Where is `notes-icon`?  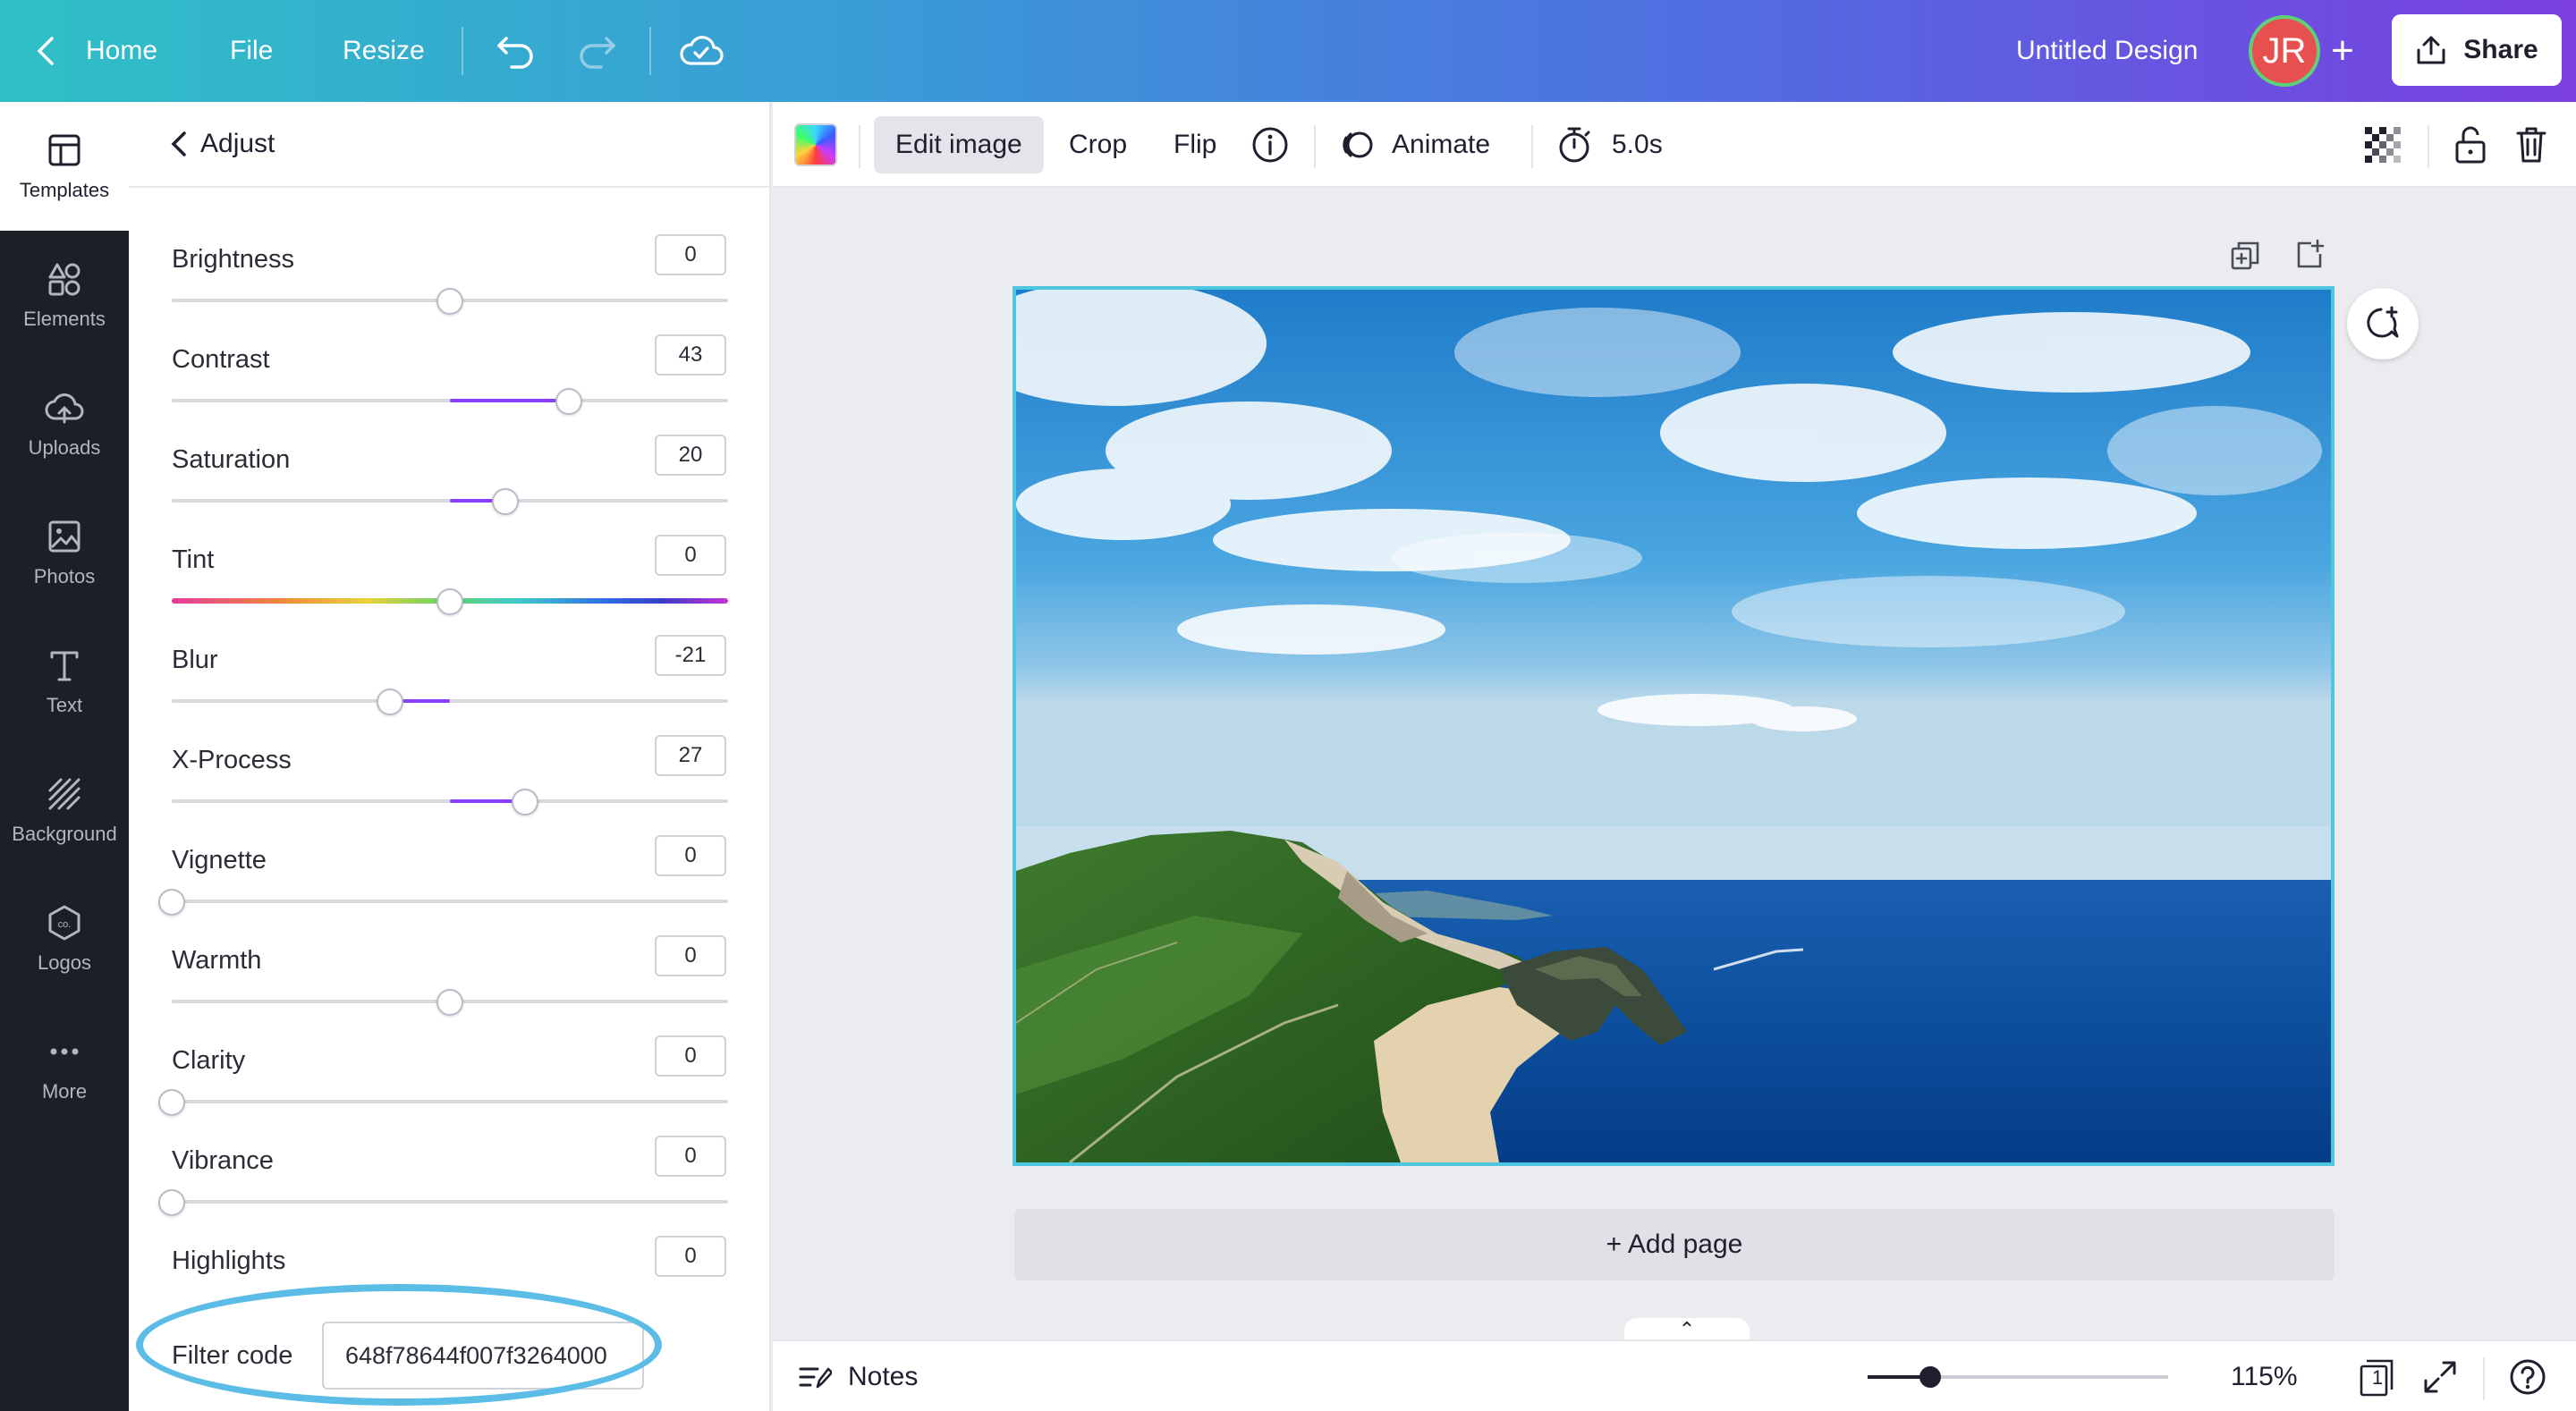 notes-icon is located at coordinates (815, 1378).